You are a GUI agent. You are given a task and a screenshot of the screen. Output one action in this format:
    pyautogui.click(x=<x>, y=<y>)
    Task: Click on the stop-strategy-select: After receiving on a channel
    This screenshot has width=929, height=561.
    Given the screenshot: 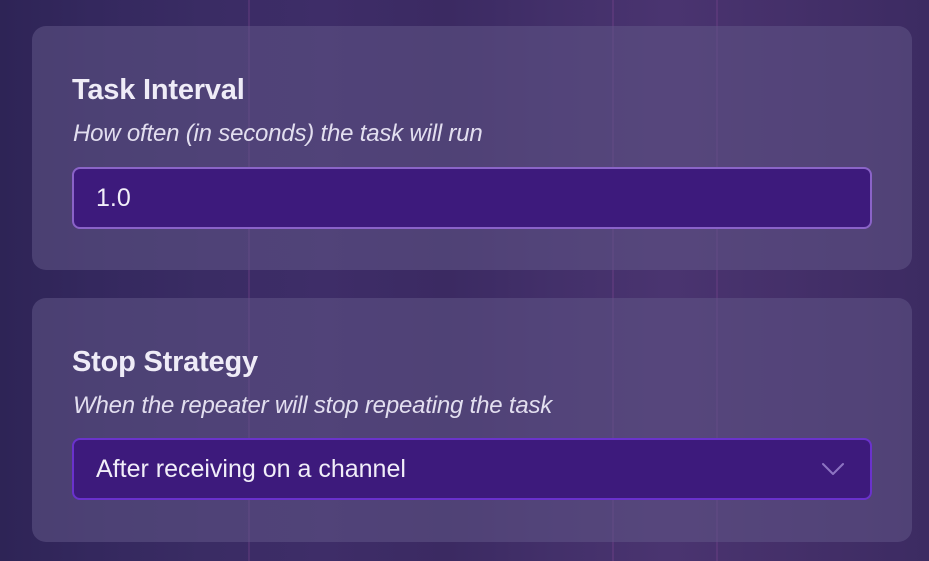 What is the action you would take?
    pyautogui.click(x=472, y=469)
    